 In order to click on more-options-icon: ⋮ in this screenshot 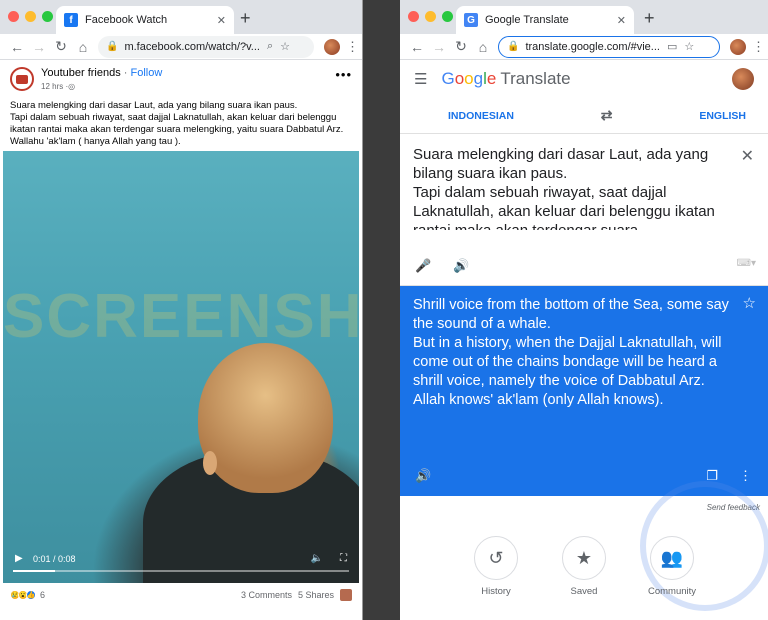, I will do `click(745, 476)`.